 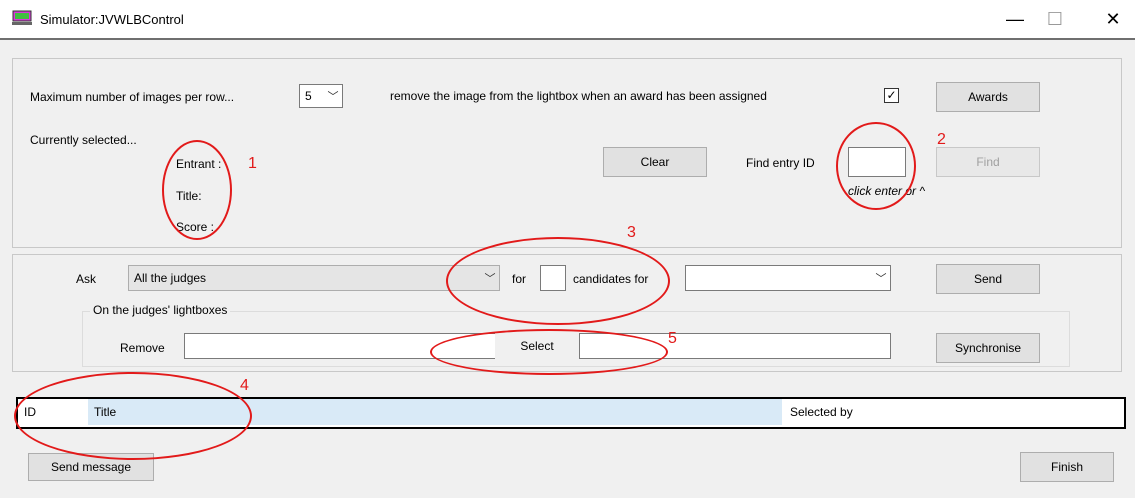 I want to click on judges-lightboxes-title: On the judges' lightboxes, so click(x=160, y=310).